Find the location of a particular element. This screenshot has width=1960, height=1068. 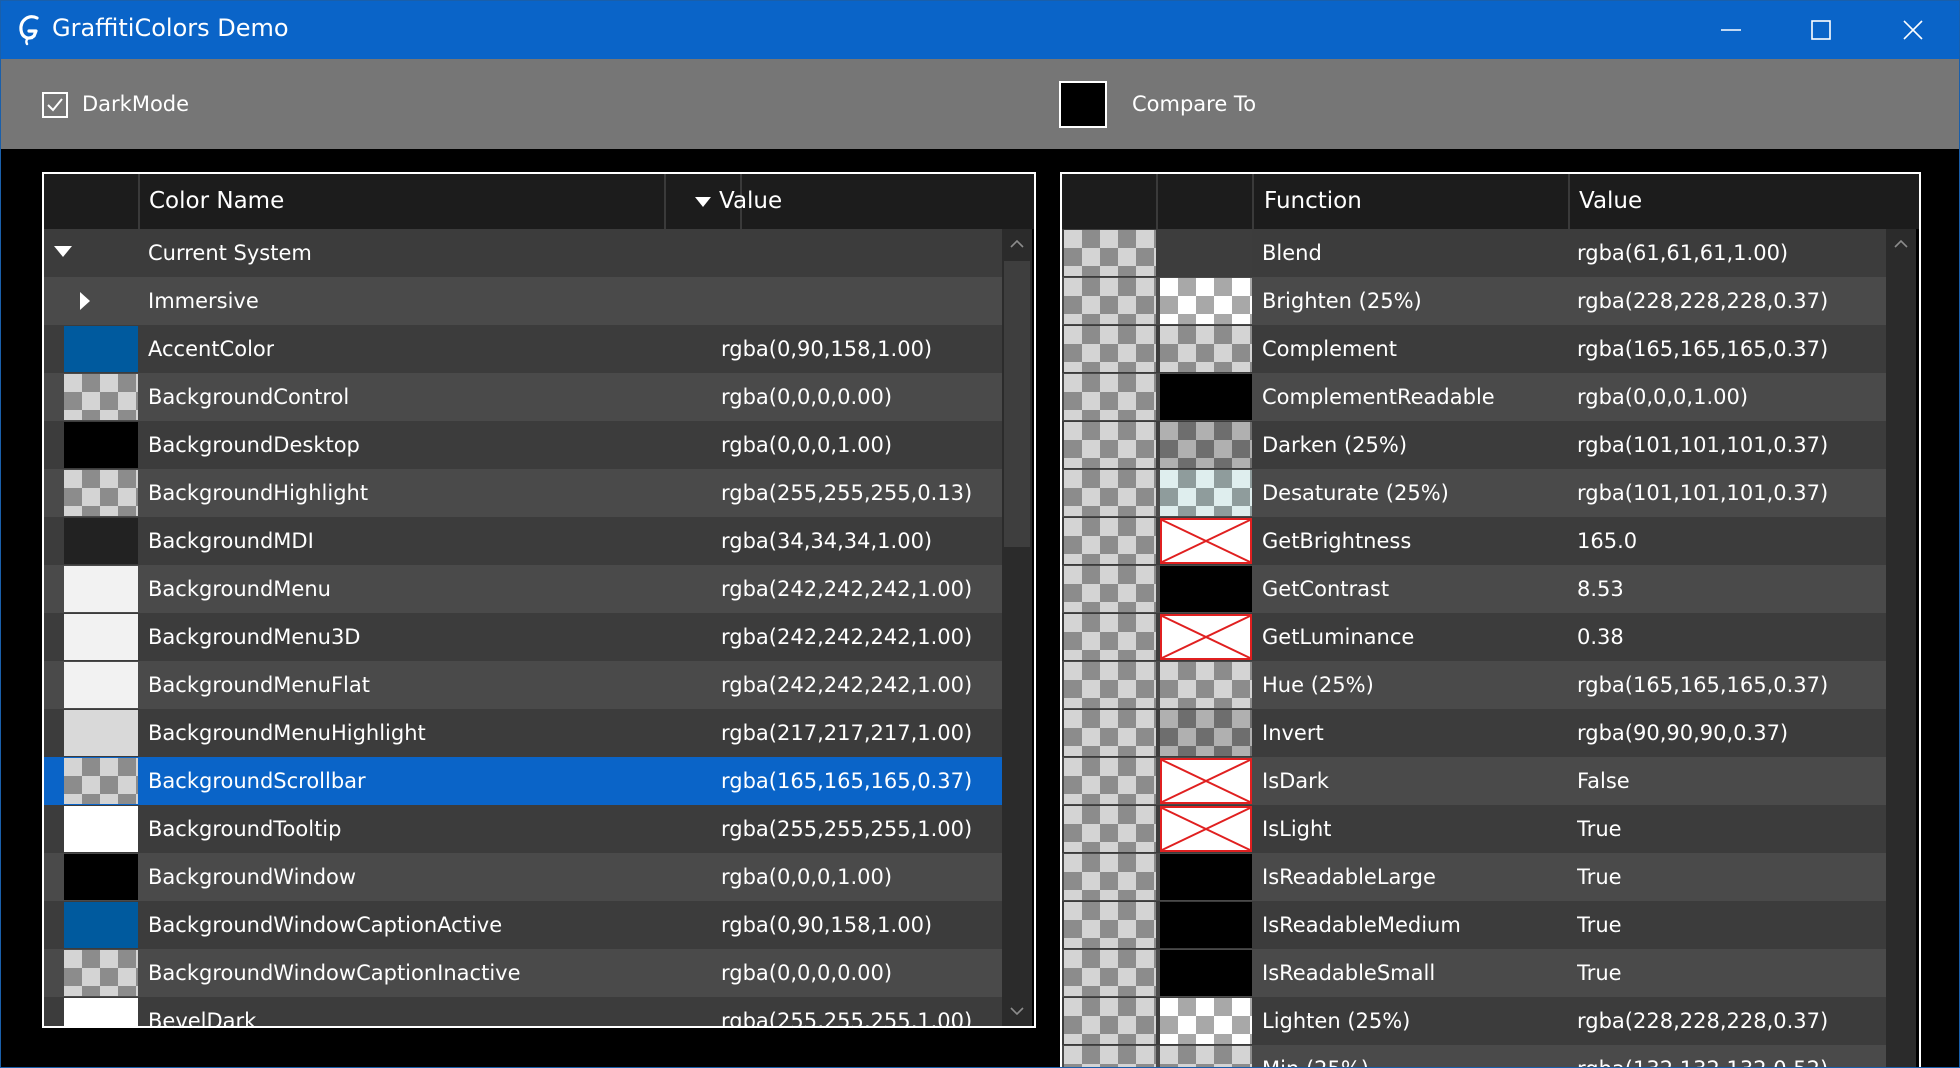

function-row: Min (25%) rgba(132,132,132,0.52) is located at coordinates (1474, 1056).